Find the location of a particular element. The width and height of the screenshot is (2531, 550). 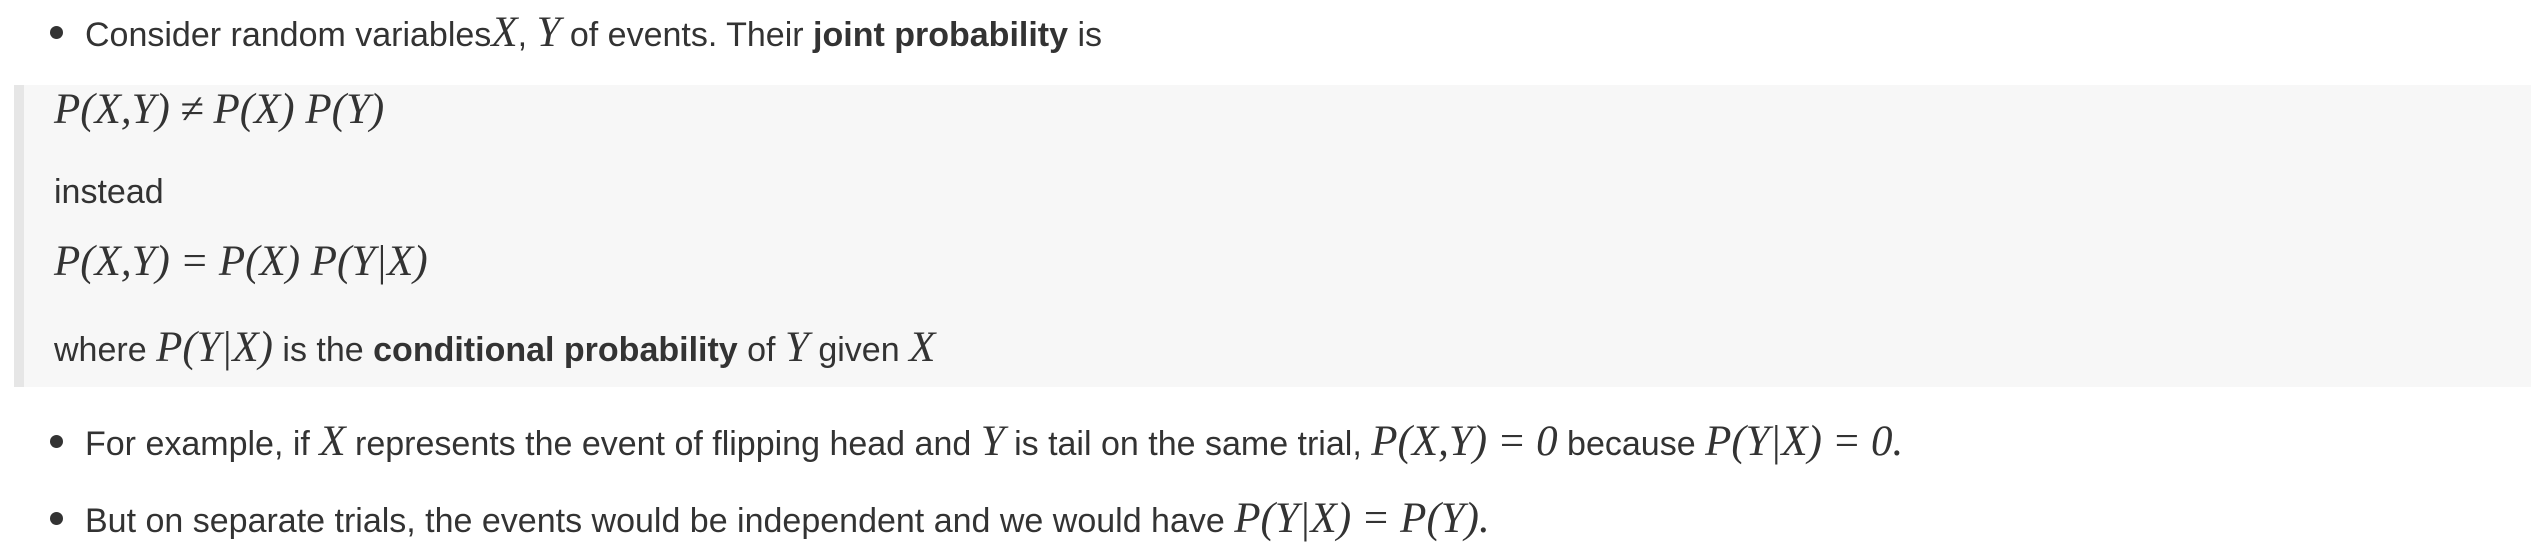

eq1-op: ≠ is located at coordinates (191, 109).